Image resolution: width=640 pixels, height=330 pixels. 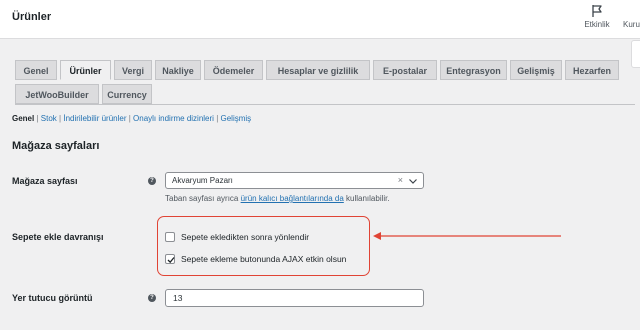 I want to click on subnav-item-stok: Stok, so click(x=49, y=118).